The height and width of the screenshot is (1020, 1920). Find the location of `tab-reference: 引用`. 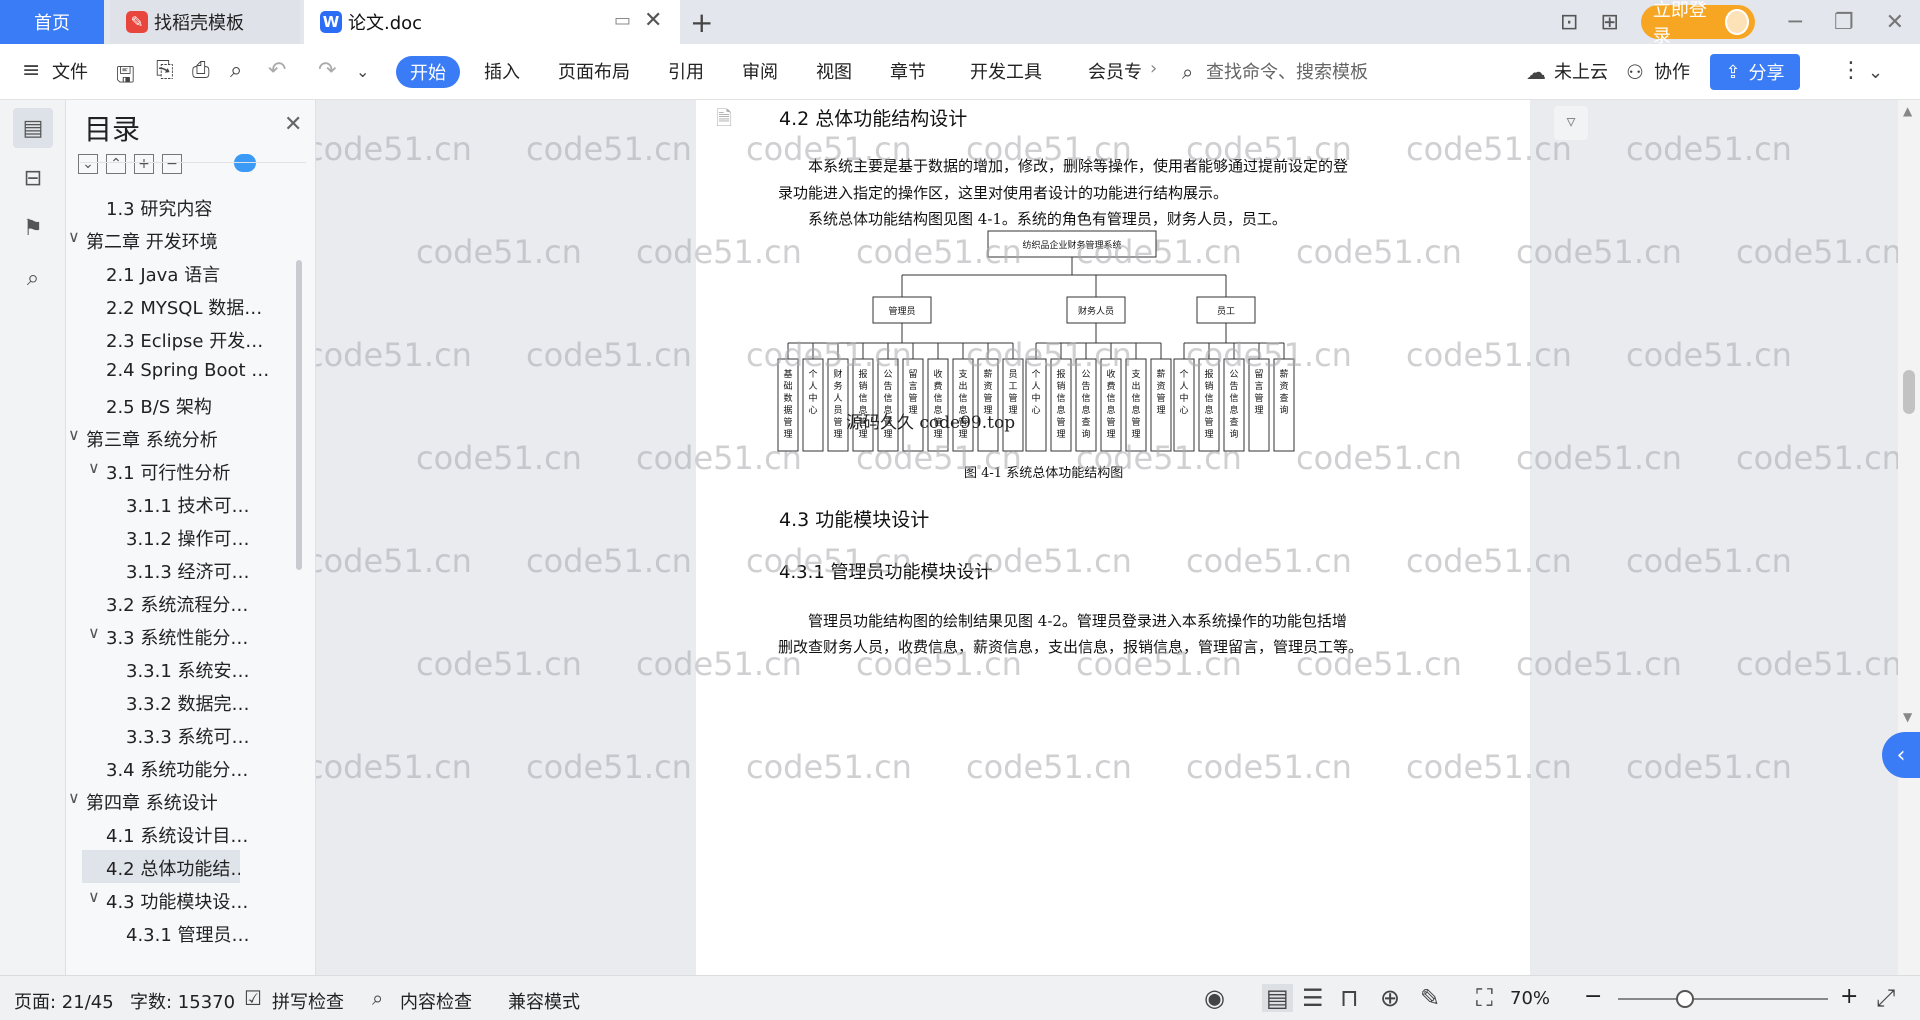

tab-reference: 引用 is located at coordinates (686, 71).